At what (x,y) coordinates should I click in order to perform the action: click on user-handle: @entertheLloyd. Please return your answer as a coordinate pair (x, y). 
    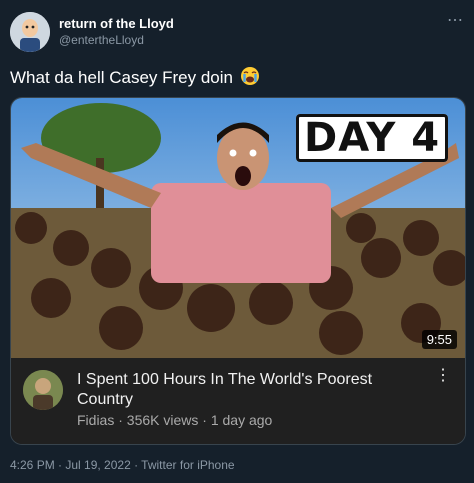
    Looking at the image, I should click on (101, 40).